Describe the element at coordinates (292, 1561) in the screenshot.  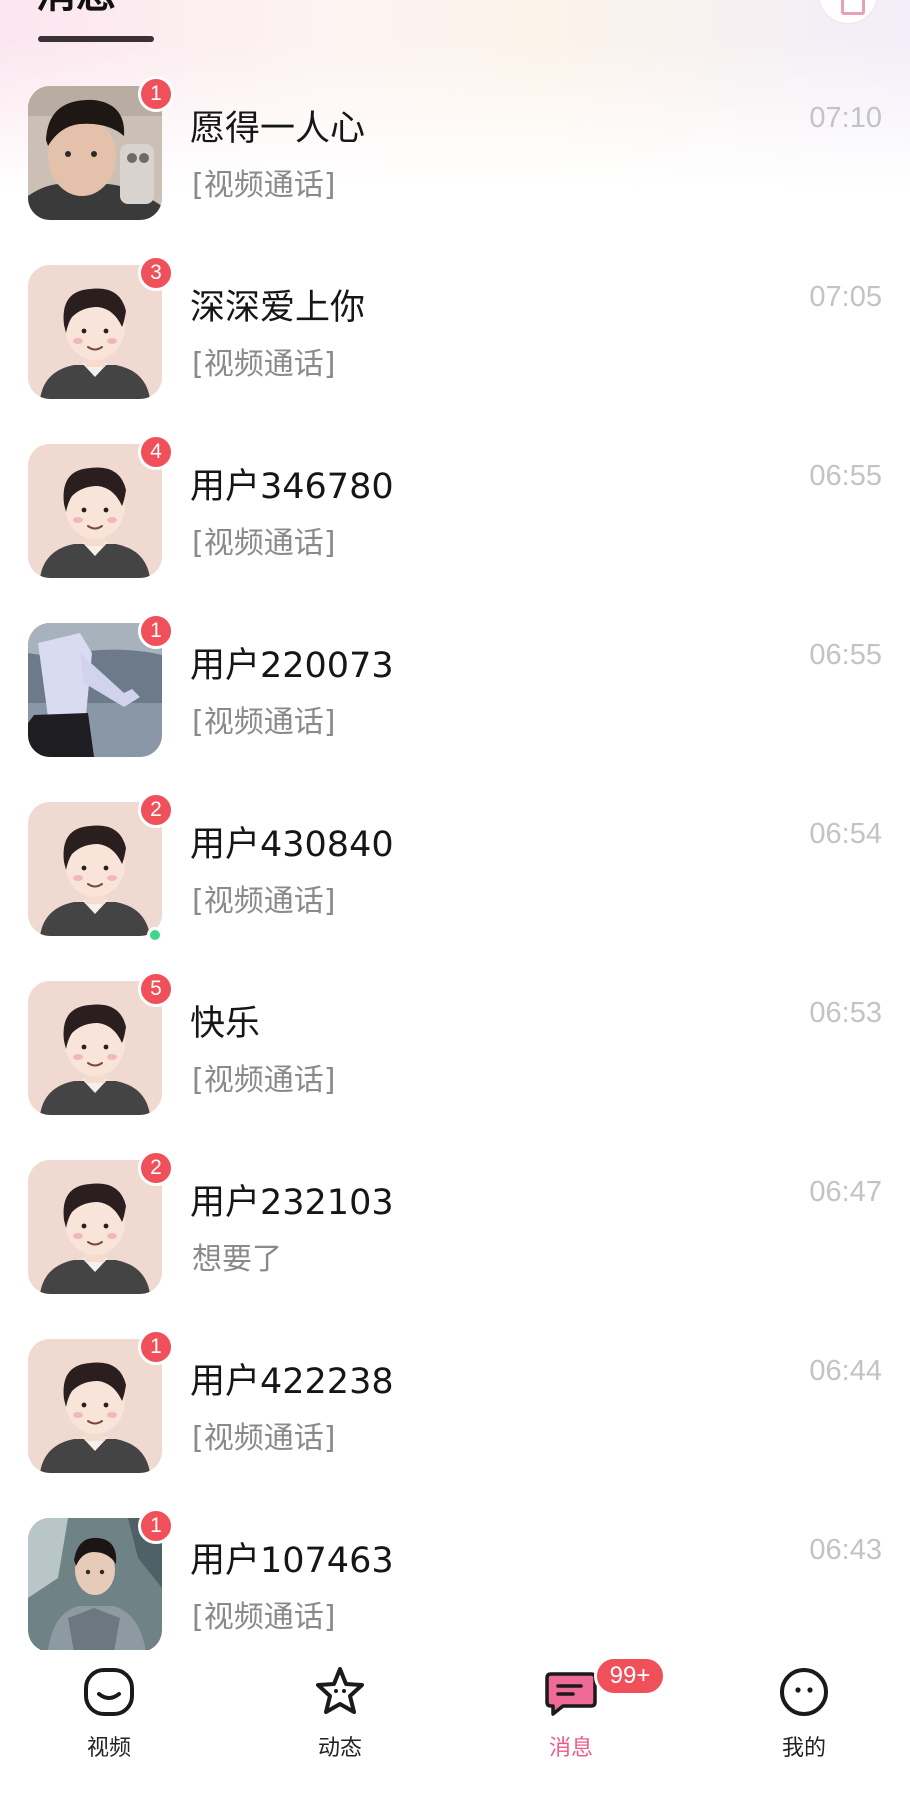
I see `contact-name: 用户107463` at that location.